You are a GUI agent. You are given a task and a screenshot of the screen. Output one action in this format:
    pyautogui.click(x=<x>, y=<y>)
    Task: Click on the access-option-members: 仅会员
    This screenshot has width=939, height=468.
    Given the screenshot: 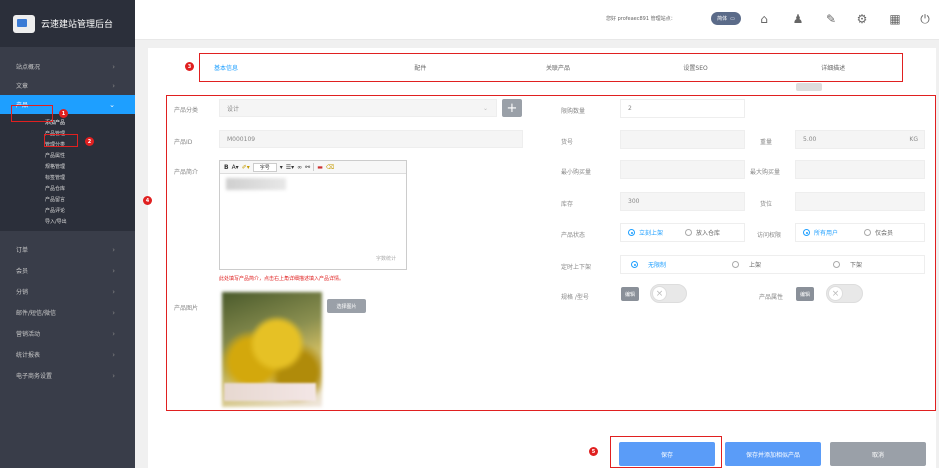 What is the action you would take?
    pyautogui.click(x=878, y=232)
    